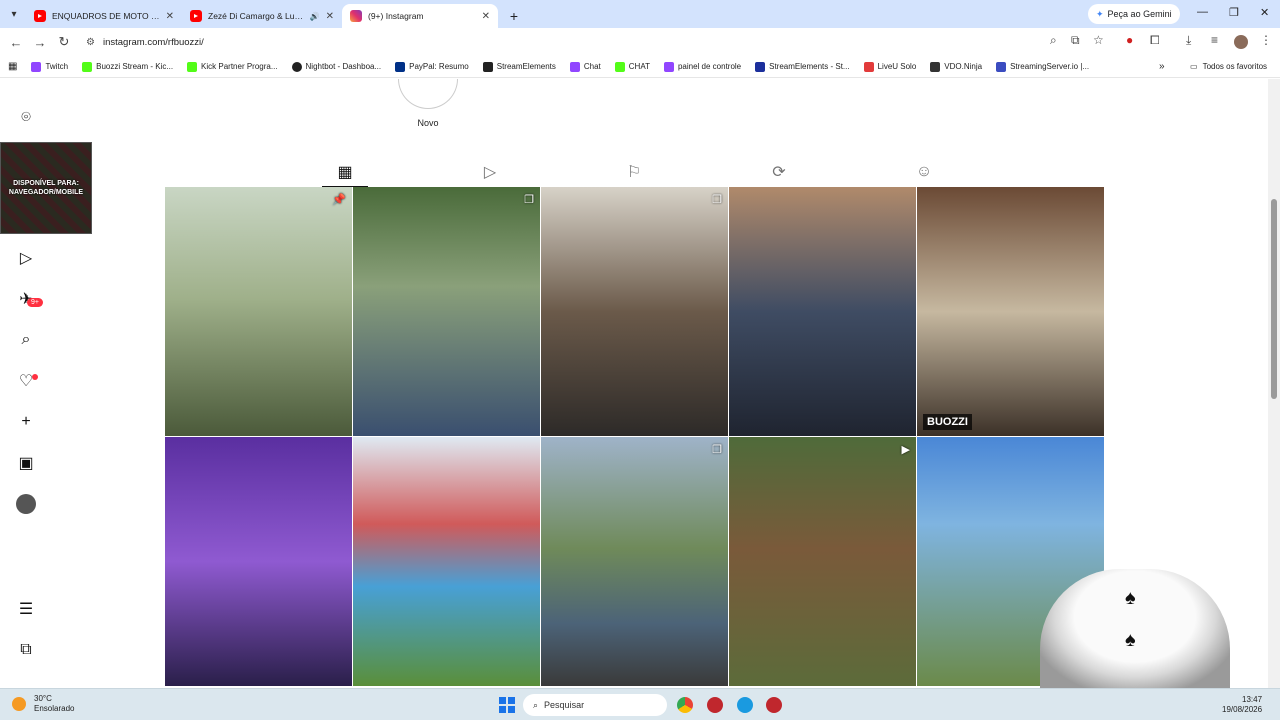  I want to click on chrome-icon, so click(685, 705).